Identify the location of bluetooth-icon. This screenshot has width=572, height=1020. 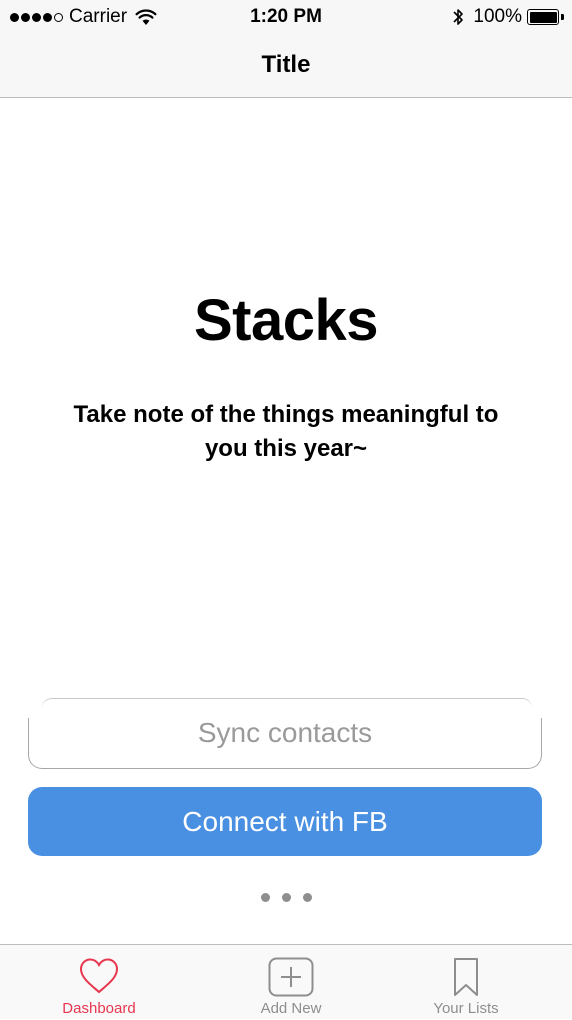
(458, 17).